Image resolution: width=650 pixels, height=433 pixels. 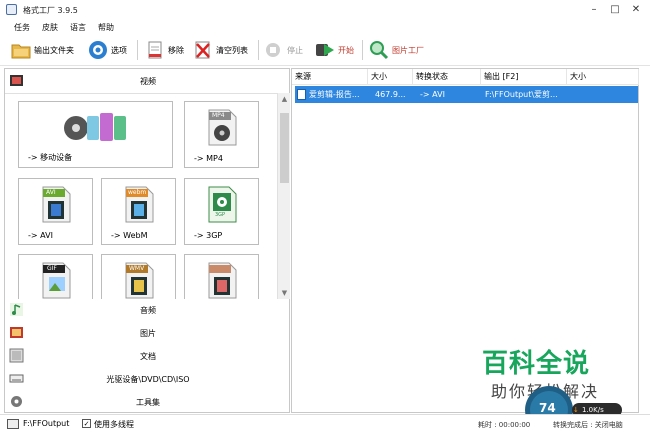 I want to click on mobile-device-icon, so click(x=99, y=129).